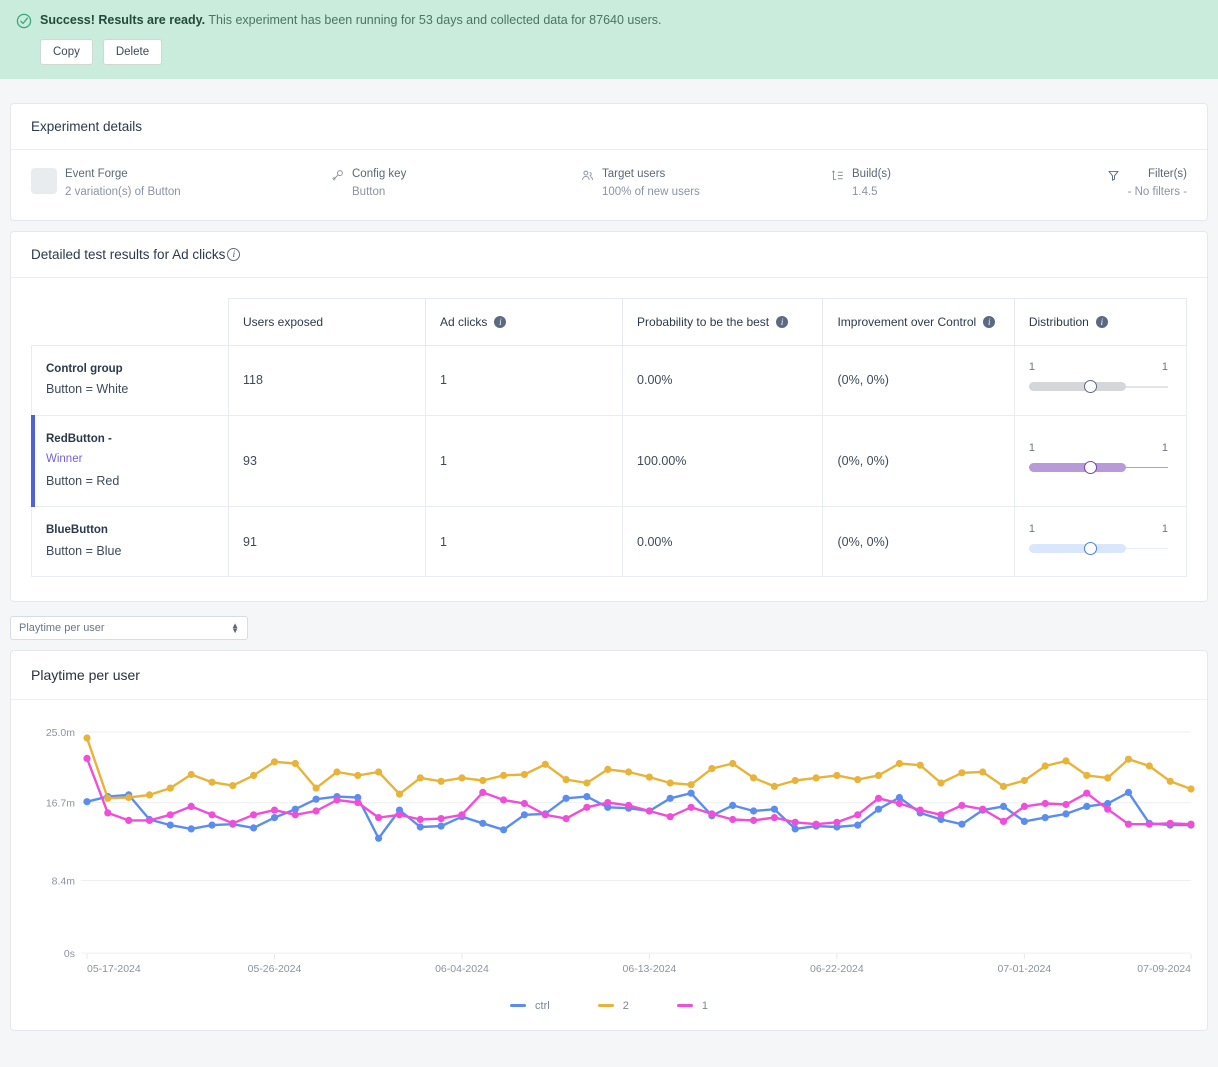  What do you see at coordinates (130, 380) in the screenshot?
I see `variation-cell: Control group Button = White` at bounding box center [130, 380].